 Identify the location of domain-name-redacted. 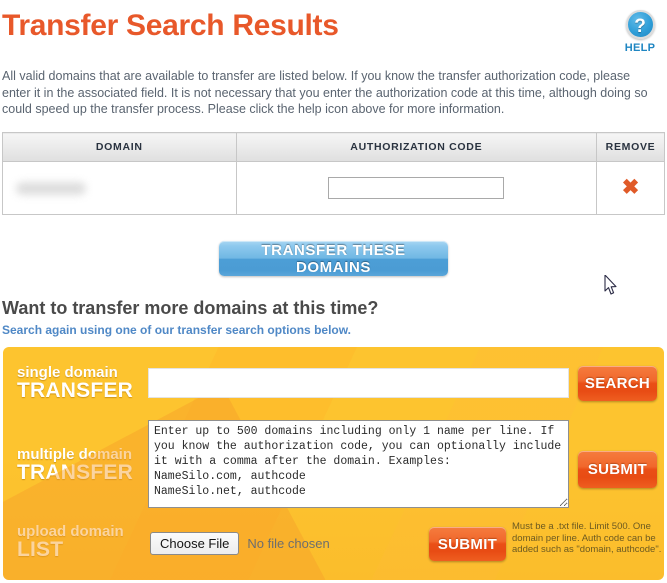
(51, 188).